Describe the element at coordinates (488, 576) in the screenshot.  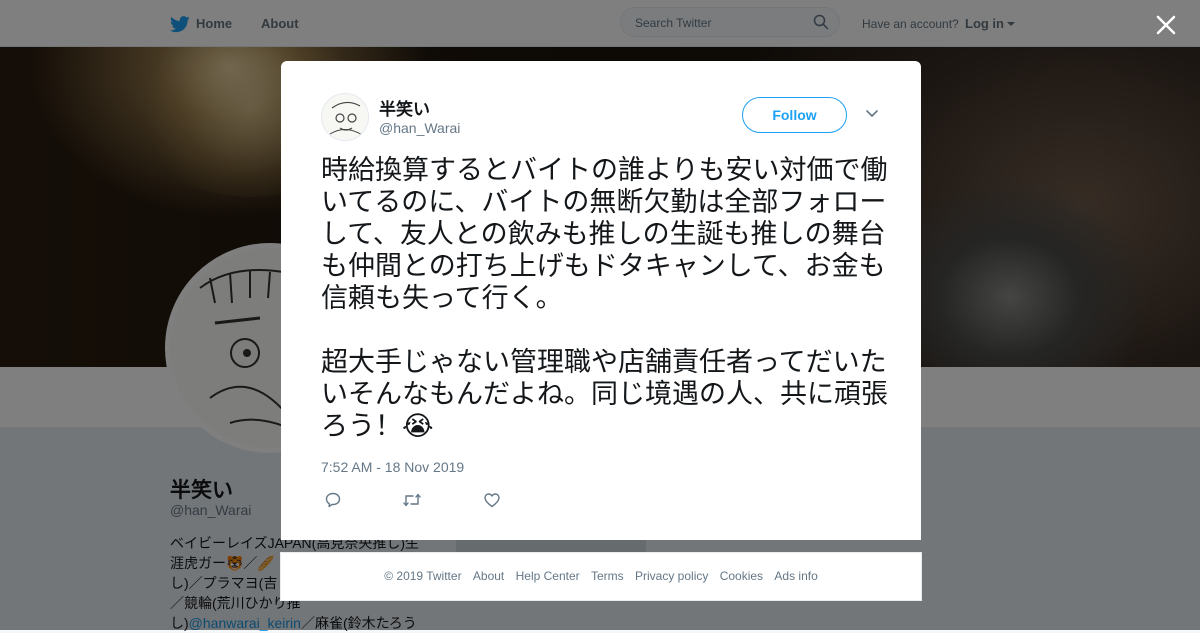
I see `footer-link-about: About` at that location.